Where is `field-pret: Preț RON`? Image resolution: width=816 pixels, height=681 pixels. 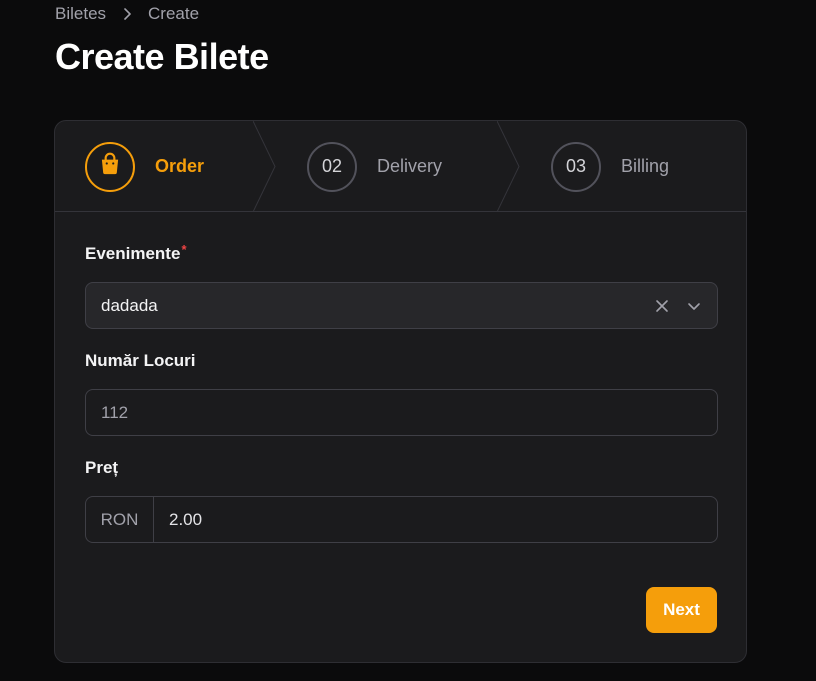
field-pret: Preț RON is located at coordinates (401, 500).